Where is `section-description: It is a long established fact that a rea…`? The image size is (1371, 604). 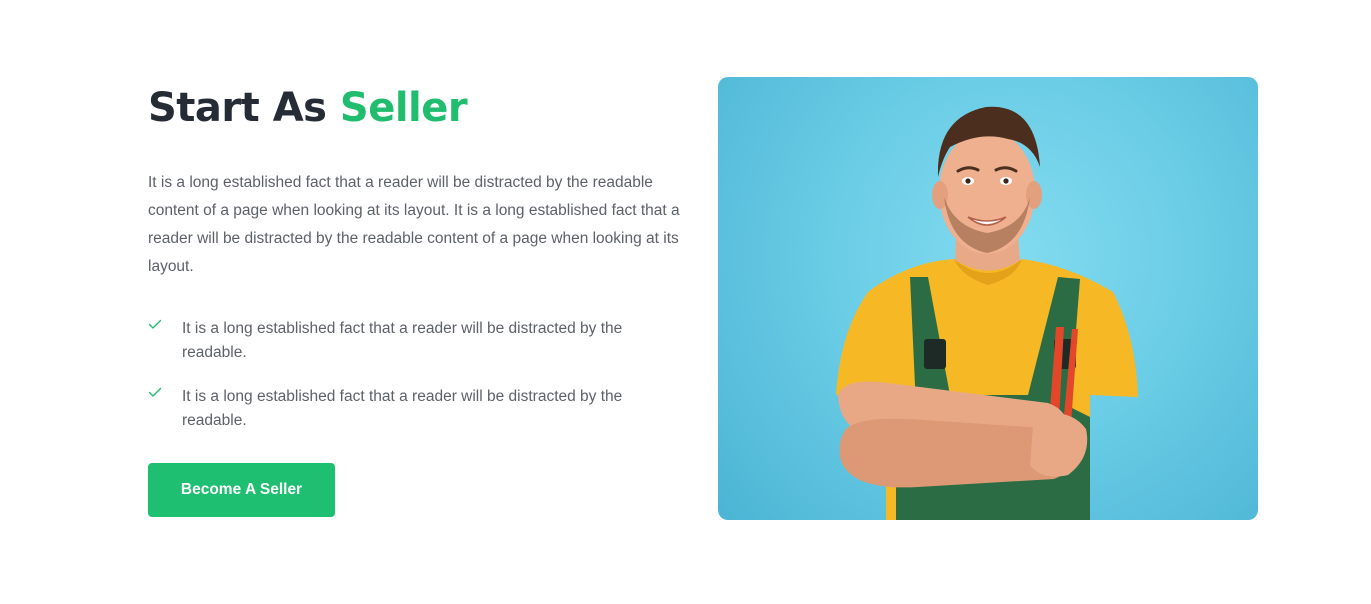
section-description: It is a long established fact that a rea… is located at coordinates (414, 224).